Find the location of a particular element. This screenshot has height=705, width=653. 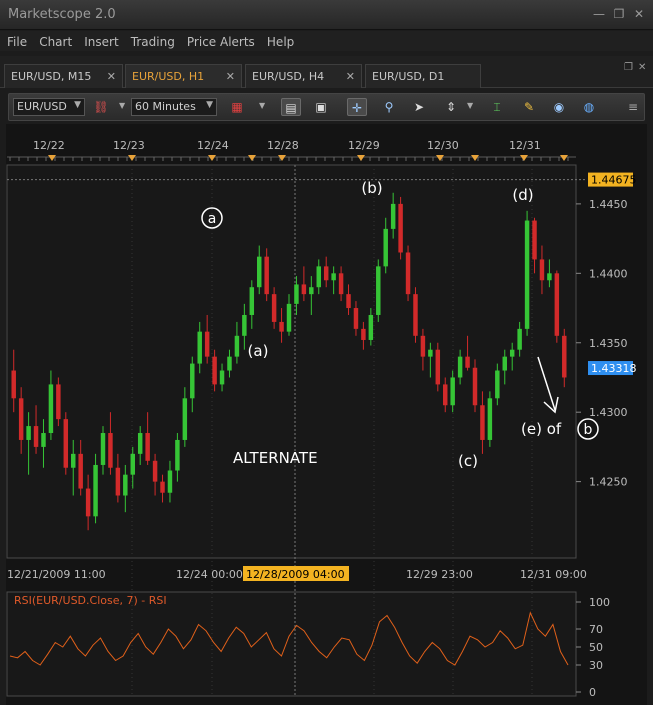

menu-icon: ≡ is located at coordinates (633, 107).